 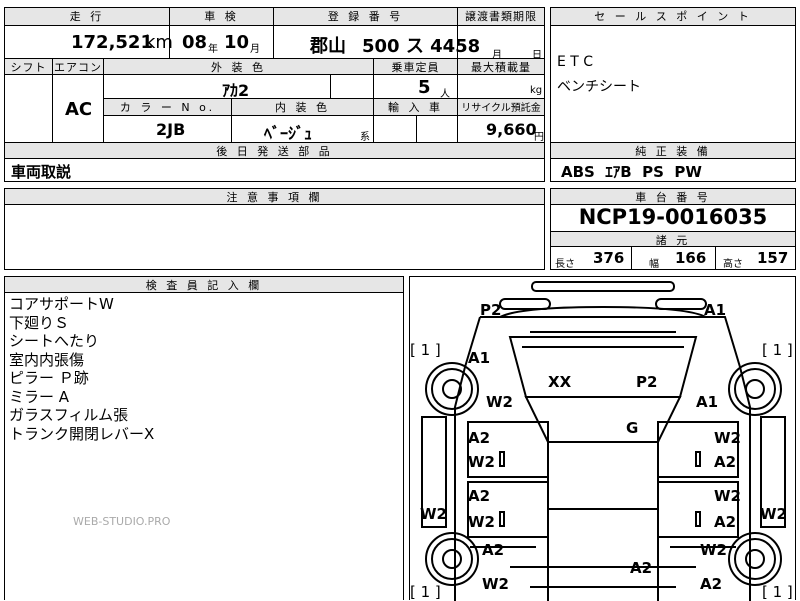 What do you see at coordinates (725, 462) in the screenshot?
I see `mark-door-r1-a2: A2` at bounding box center [725, 462].